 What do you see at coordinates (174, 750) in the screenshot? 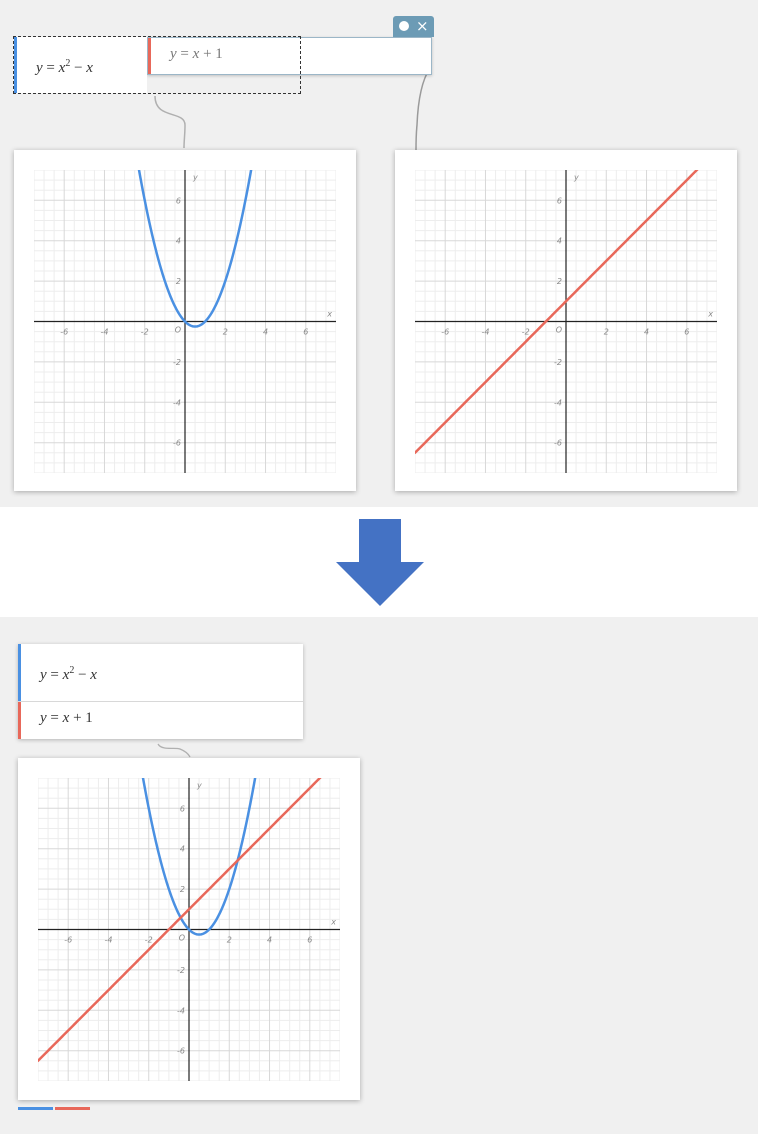
I see `connector-line` at bounding box center [174, 750].